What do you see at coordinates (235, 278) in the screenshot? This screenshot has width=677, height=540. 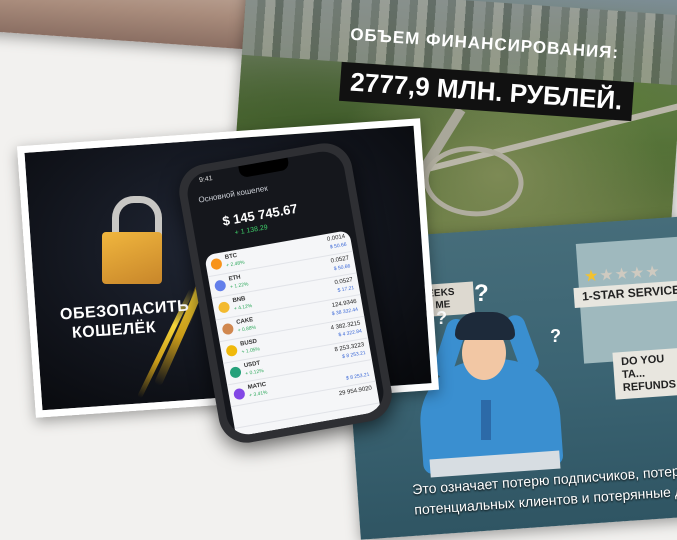 I see `coin-symbol: ETH` at bounding box center [235, 278].